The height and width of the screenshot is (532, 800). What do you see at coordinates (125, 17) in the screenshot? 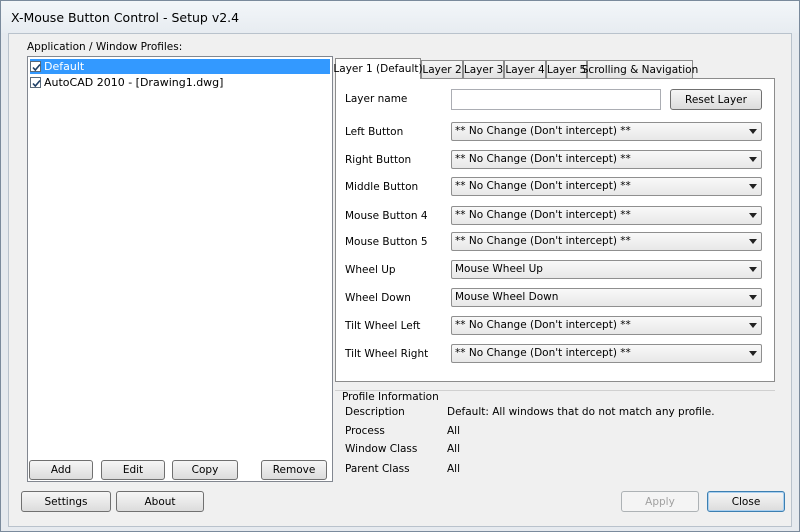
I see `window-title: X-Mouse Button Control - Setup v2.4` at bounding box center [125, 17].